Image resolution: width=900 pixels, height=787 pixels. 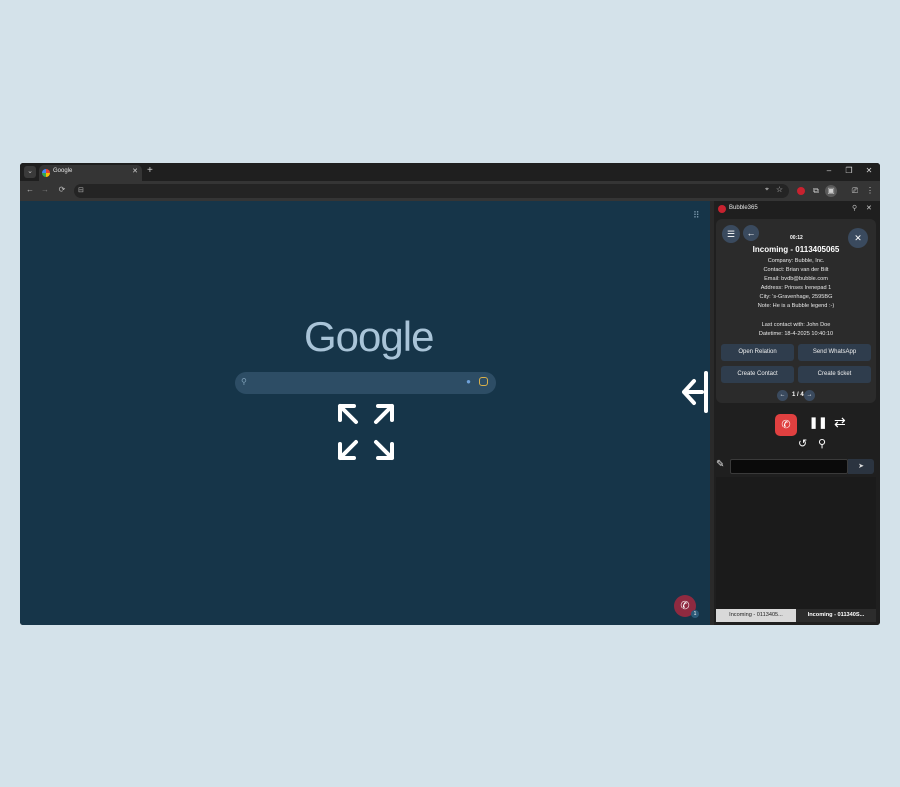 What do you see at coordinates (796, 249) in the screenshot?
I see `call-title: Incoming - 0113405065` at bounding box center [796, 249].